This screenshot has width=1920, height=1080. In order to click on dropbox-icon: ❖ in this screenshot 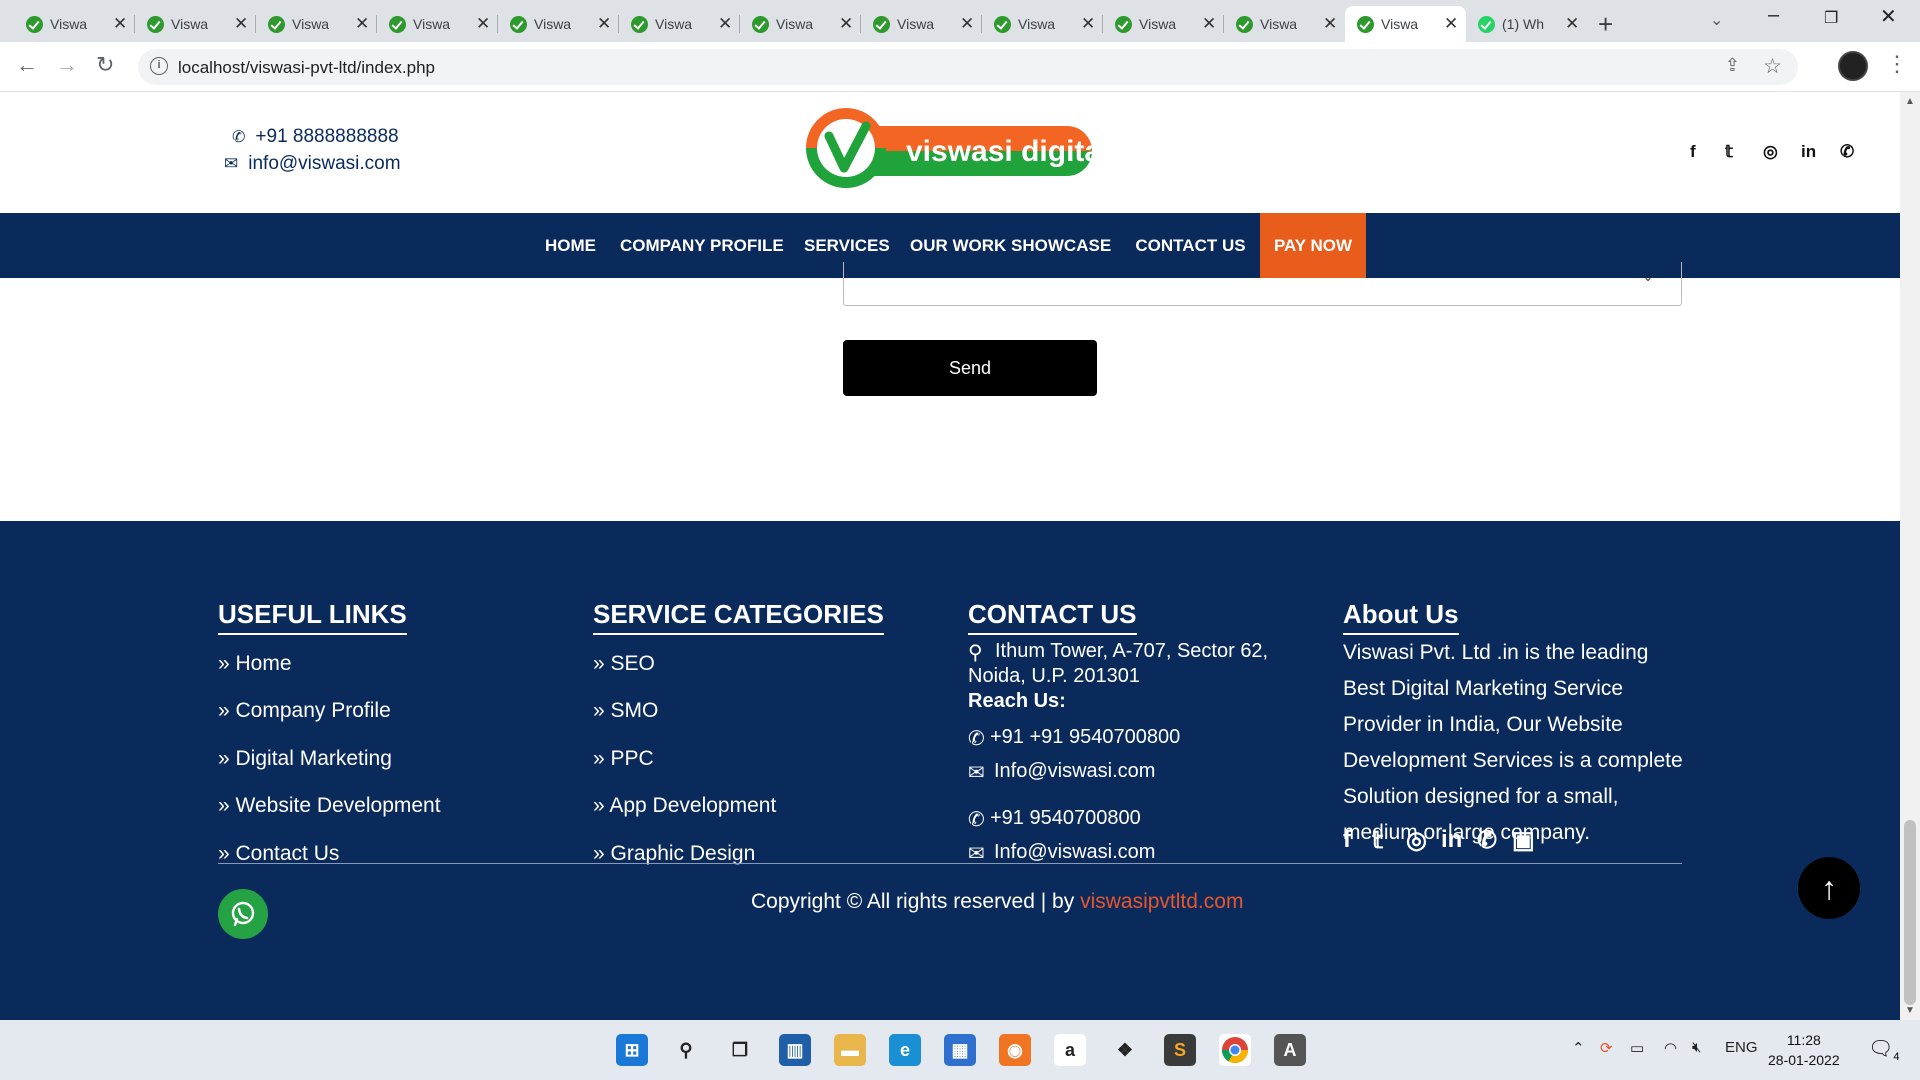, I will do `click(1125, 1050)`.